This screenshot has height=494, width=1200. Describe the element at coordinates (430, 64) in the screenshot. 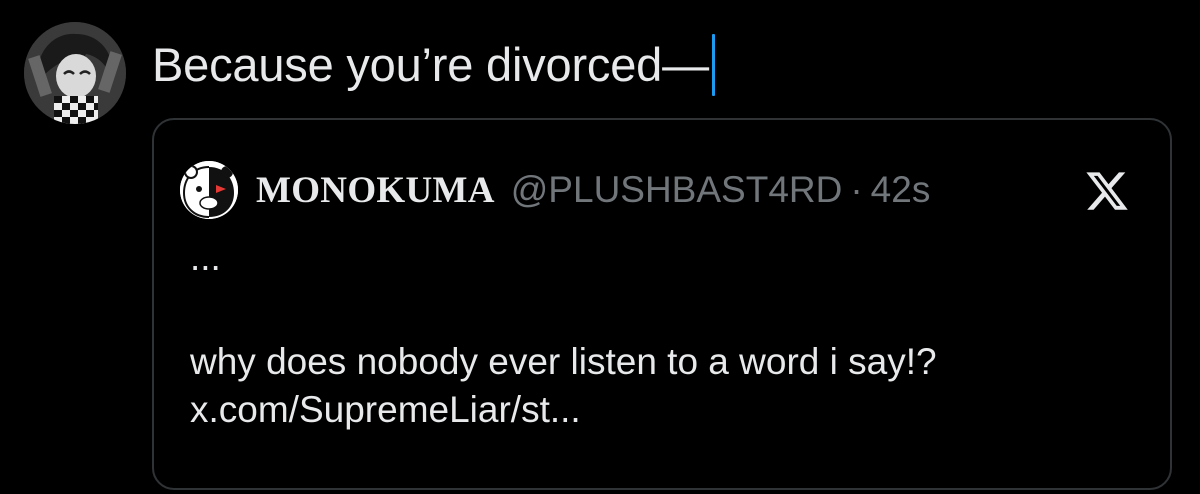

I see `composer-text: Because you’re divorced—` at that location.